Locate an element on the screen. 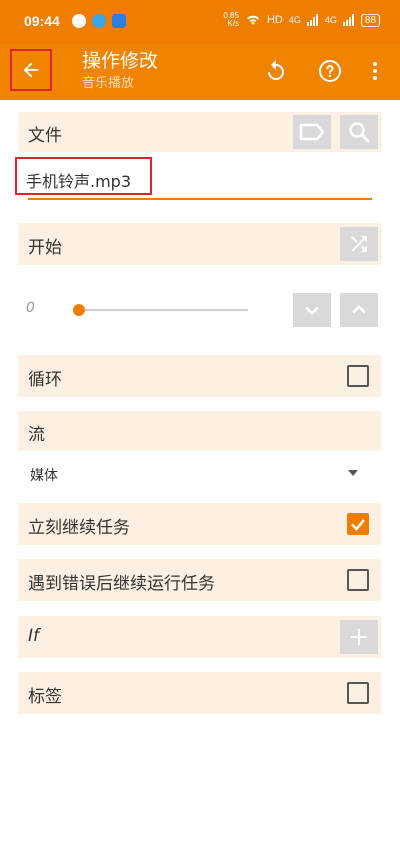 The image size is (400, 867). back-arrow-icon is located at coordinates (31, 70).